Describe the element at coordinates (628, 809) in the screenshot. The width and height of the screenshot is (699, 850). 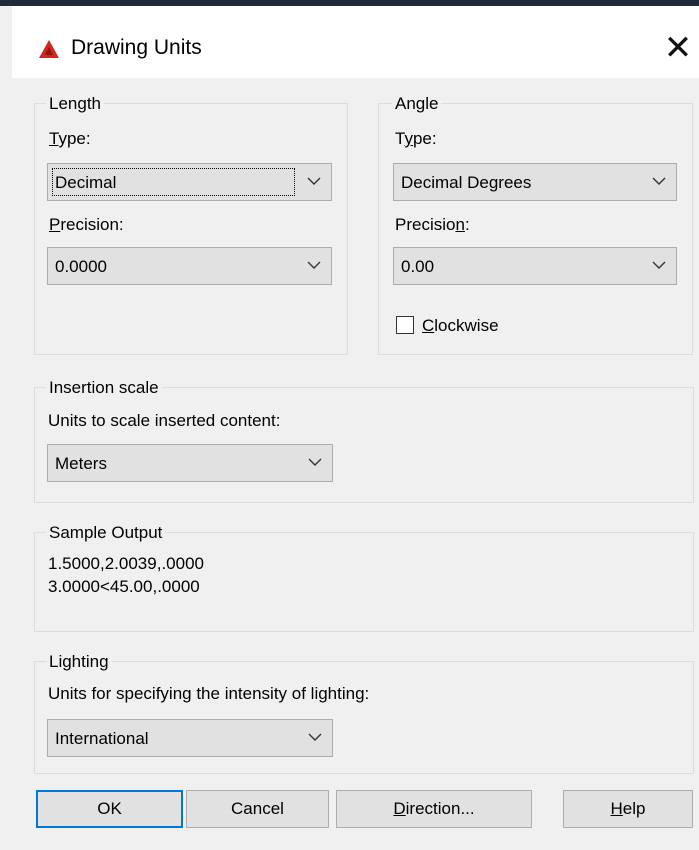
I see `help-button: Help` at that location.